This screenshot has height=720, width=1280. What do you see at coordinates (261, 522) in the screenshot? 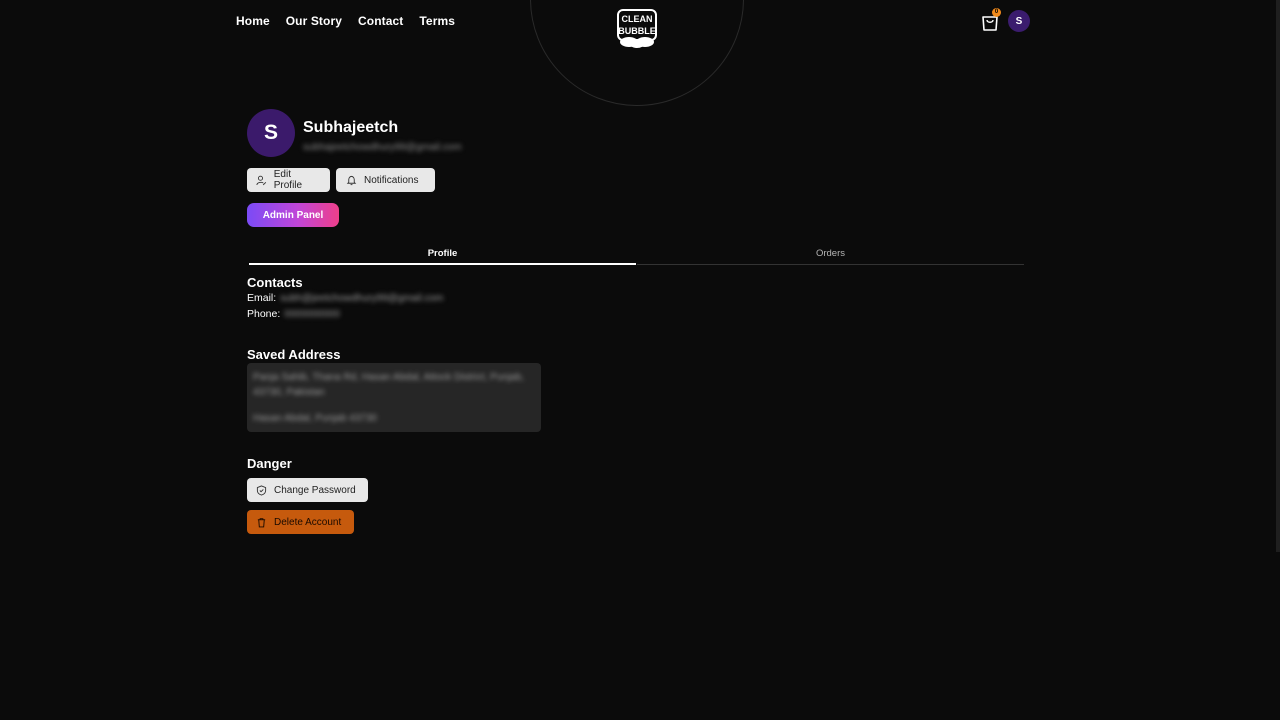
I see `trash-icon` at bounding box center [261, 522].